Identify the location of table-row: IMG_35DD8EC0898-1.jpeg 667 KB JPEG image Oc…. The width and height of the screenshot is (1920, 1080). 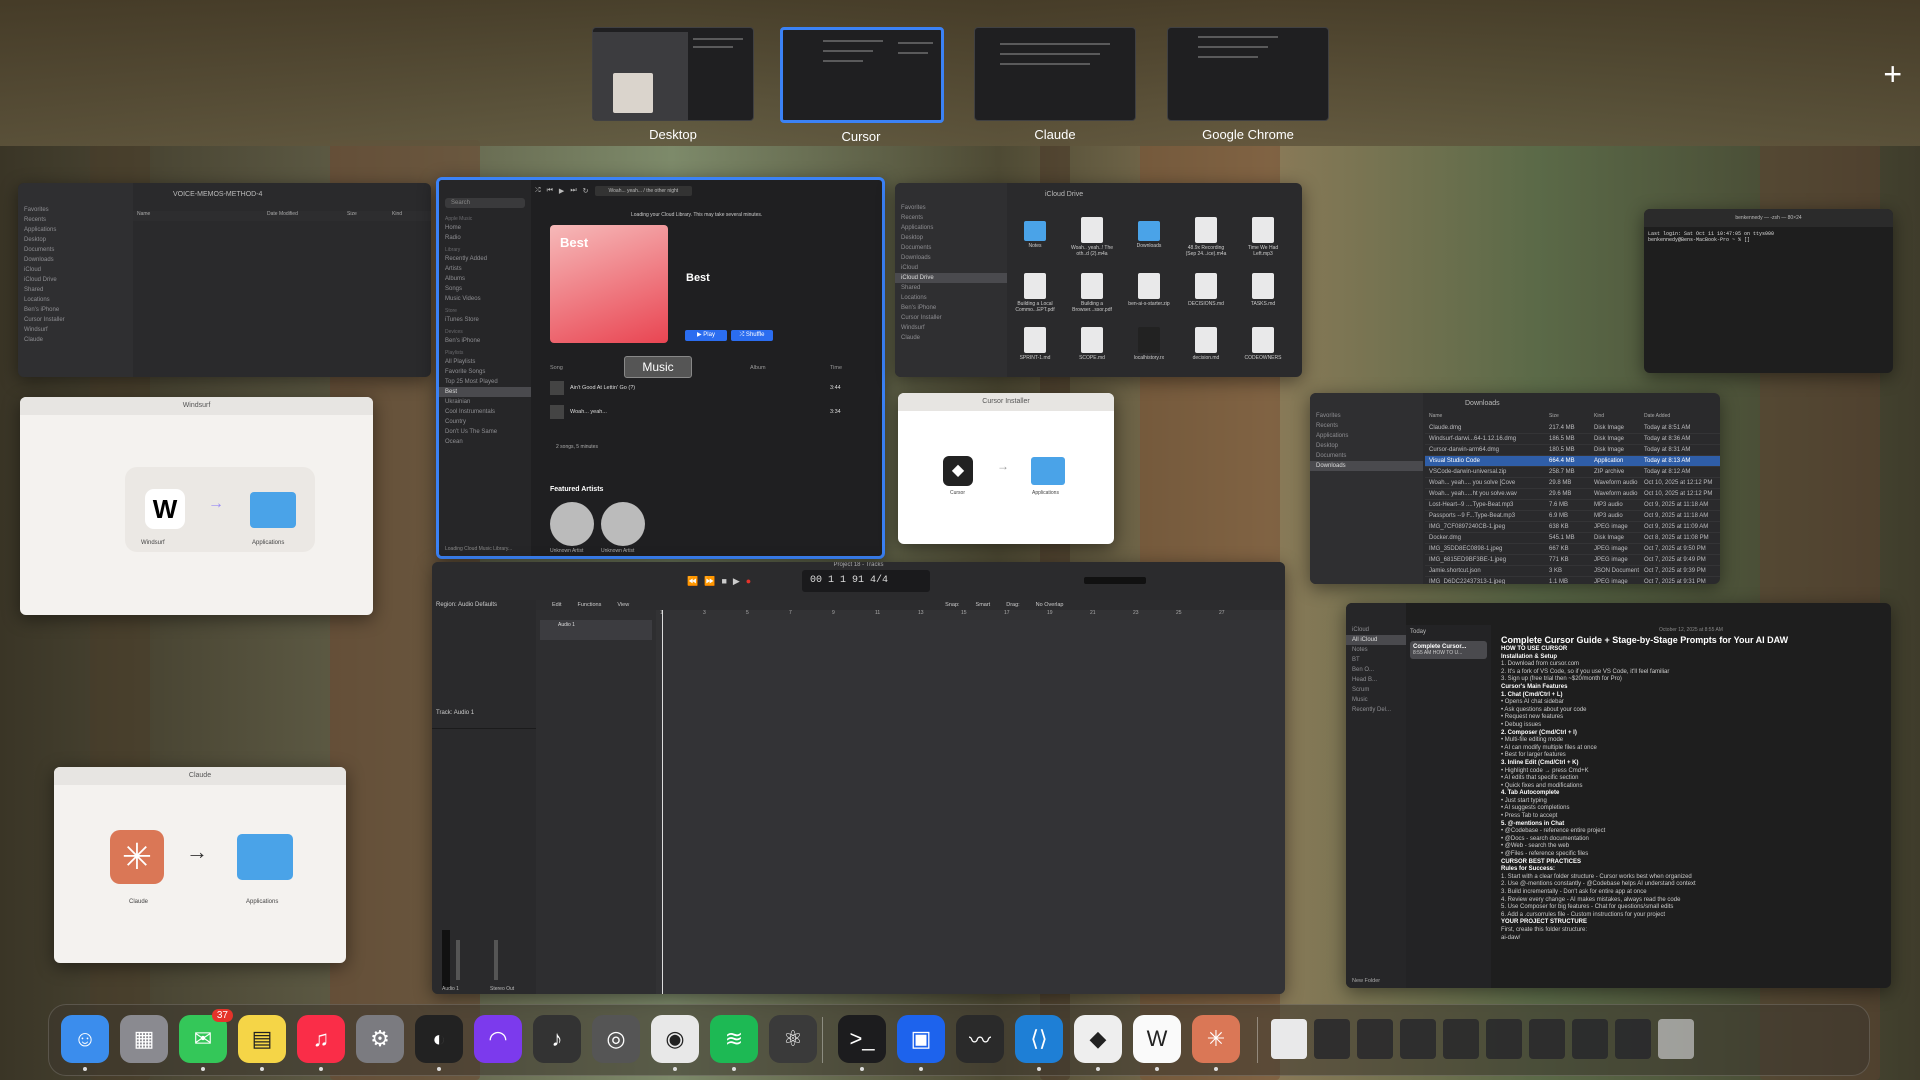
(1572, 549).